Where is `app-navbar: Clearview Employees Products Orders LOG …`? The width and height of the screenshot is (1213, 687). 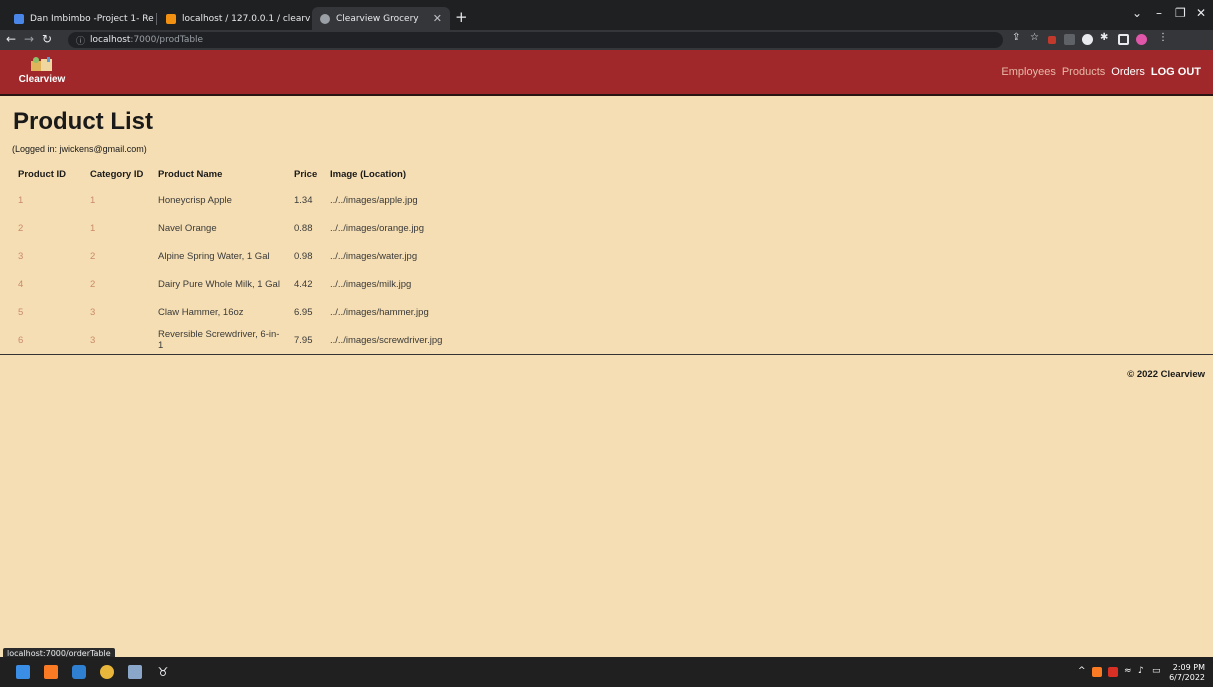 app-navbar: Clearview Employees Products Orders LOG … is located at coordinates (606, 73).